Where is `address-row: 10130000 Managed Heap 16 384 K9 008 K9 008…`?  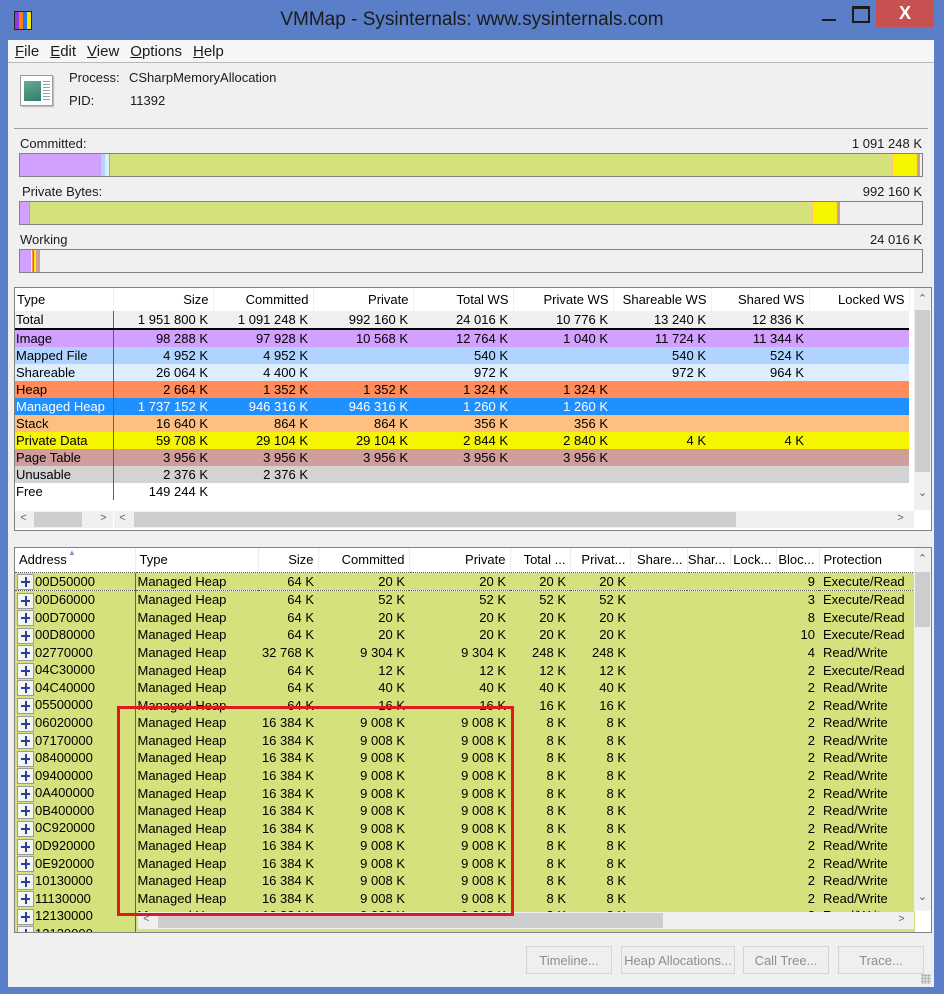
address-row: 10130000 Managed Heap 16 384 K9 008 K9 008… is located at coordinates (465, 881).